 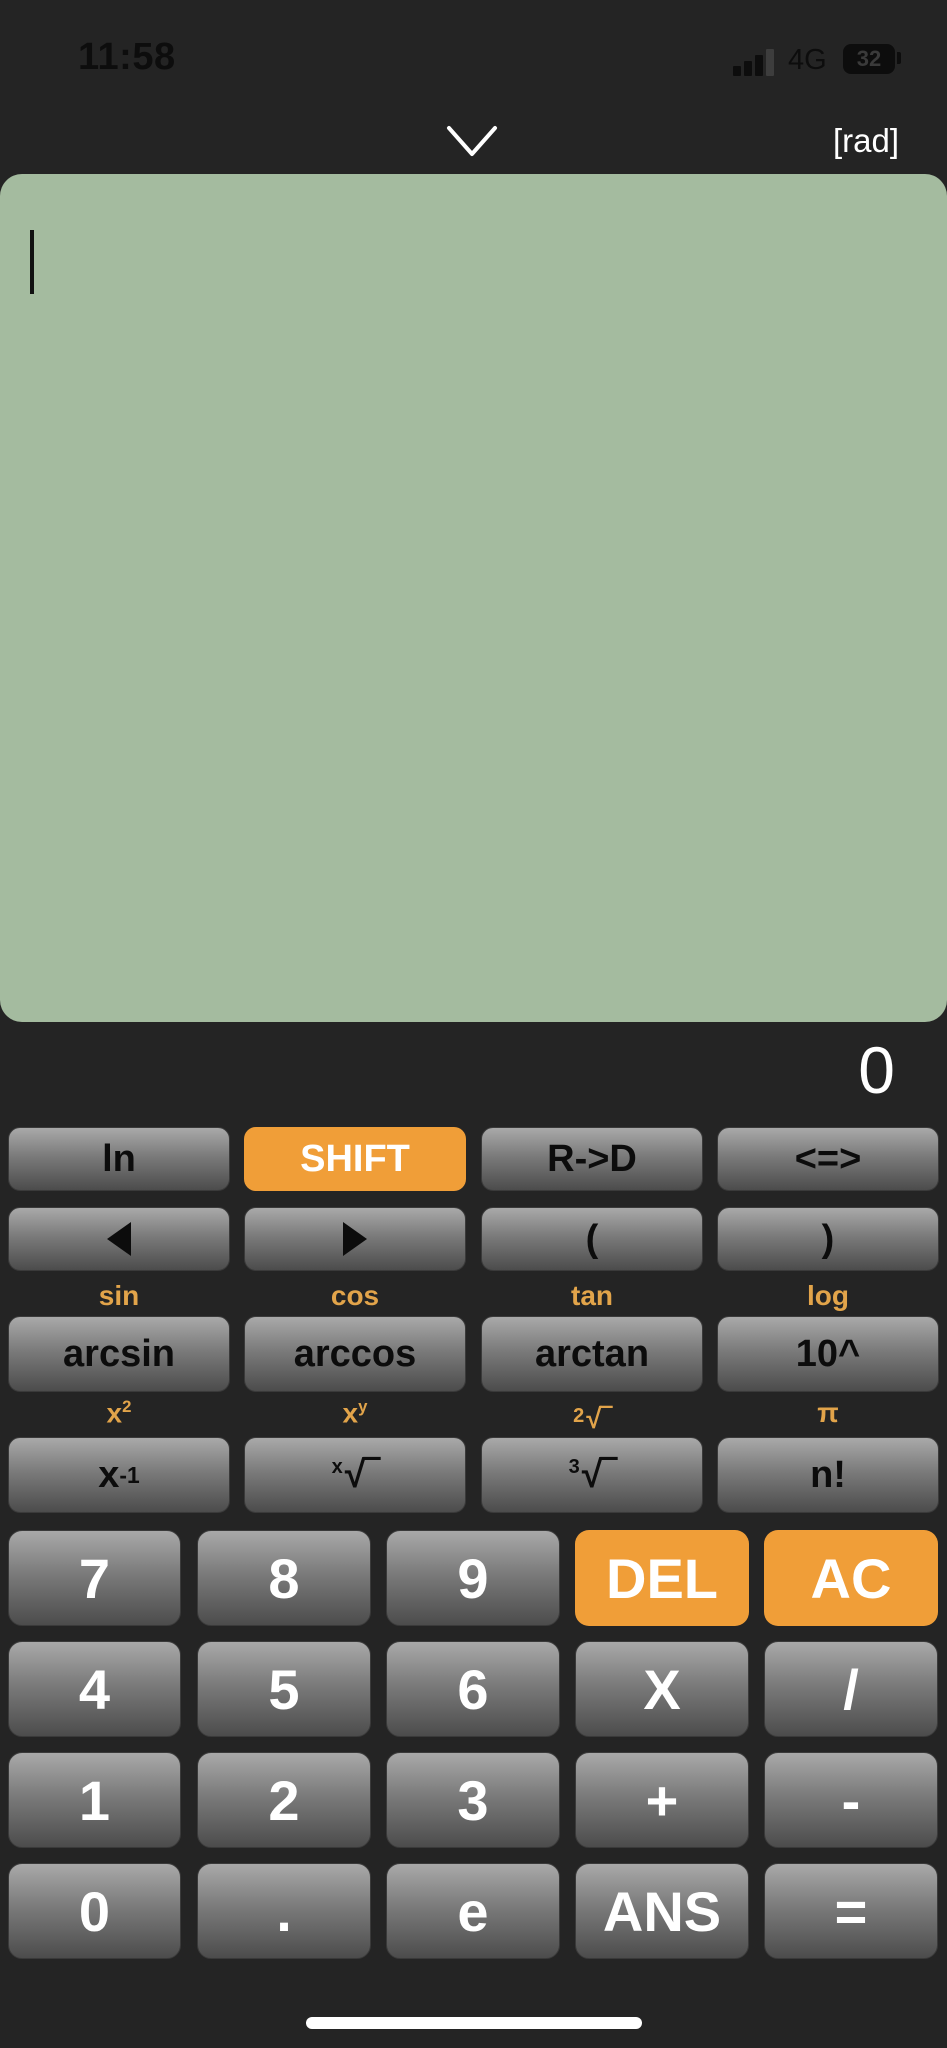 What do you see at coordinates (472, 142) in the screenshot?
I see `chevron-down-icon` at bounding box center [472, 142].